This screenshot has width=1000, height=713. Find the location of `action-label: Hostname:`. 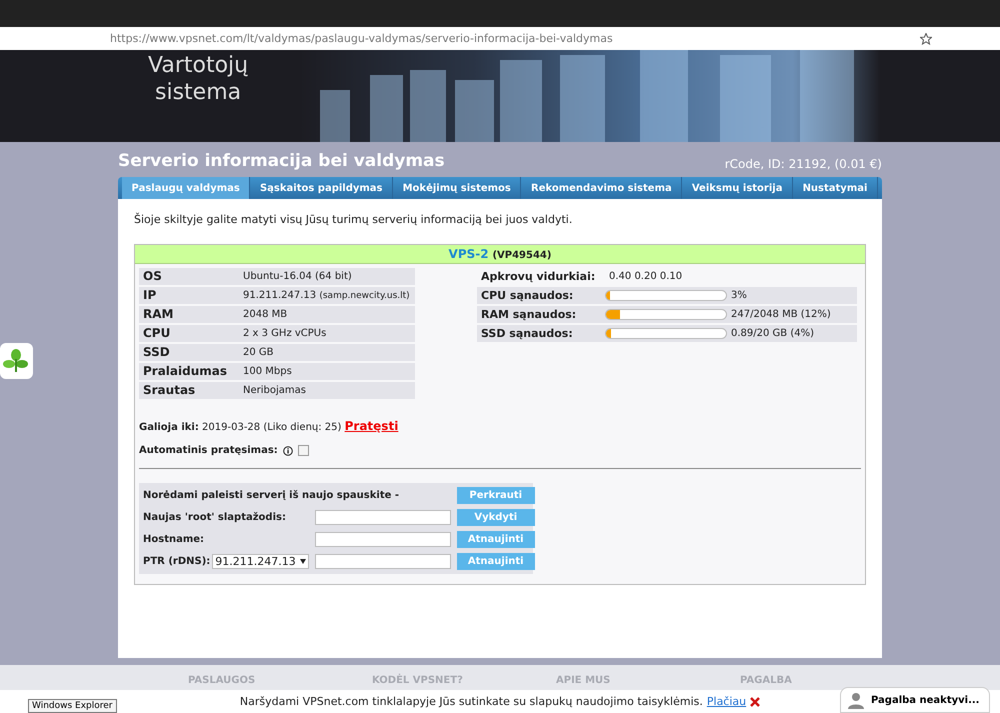

action-label: Hostname: is located at coordinates (174, 539).